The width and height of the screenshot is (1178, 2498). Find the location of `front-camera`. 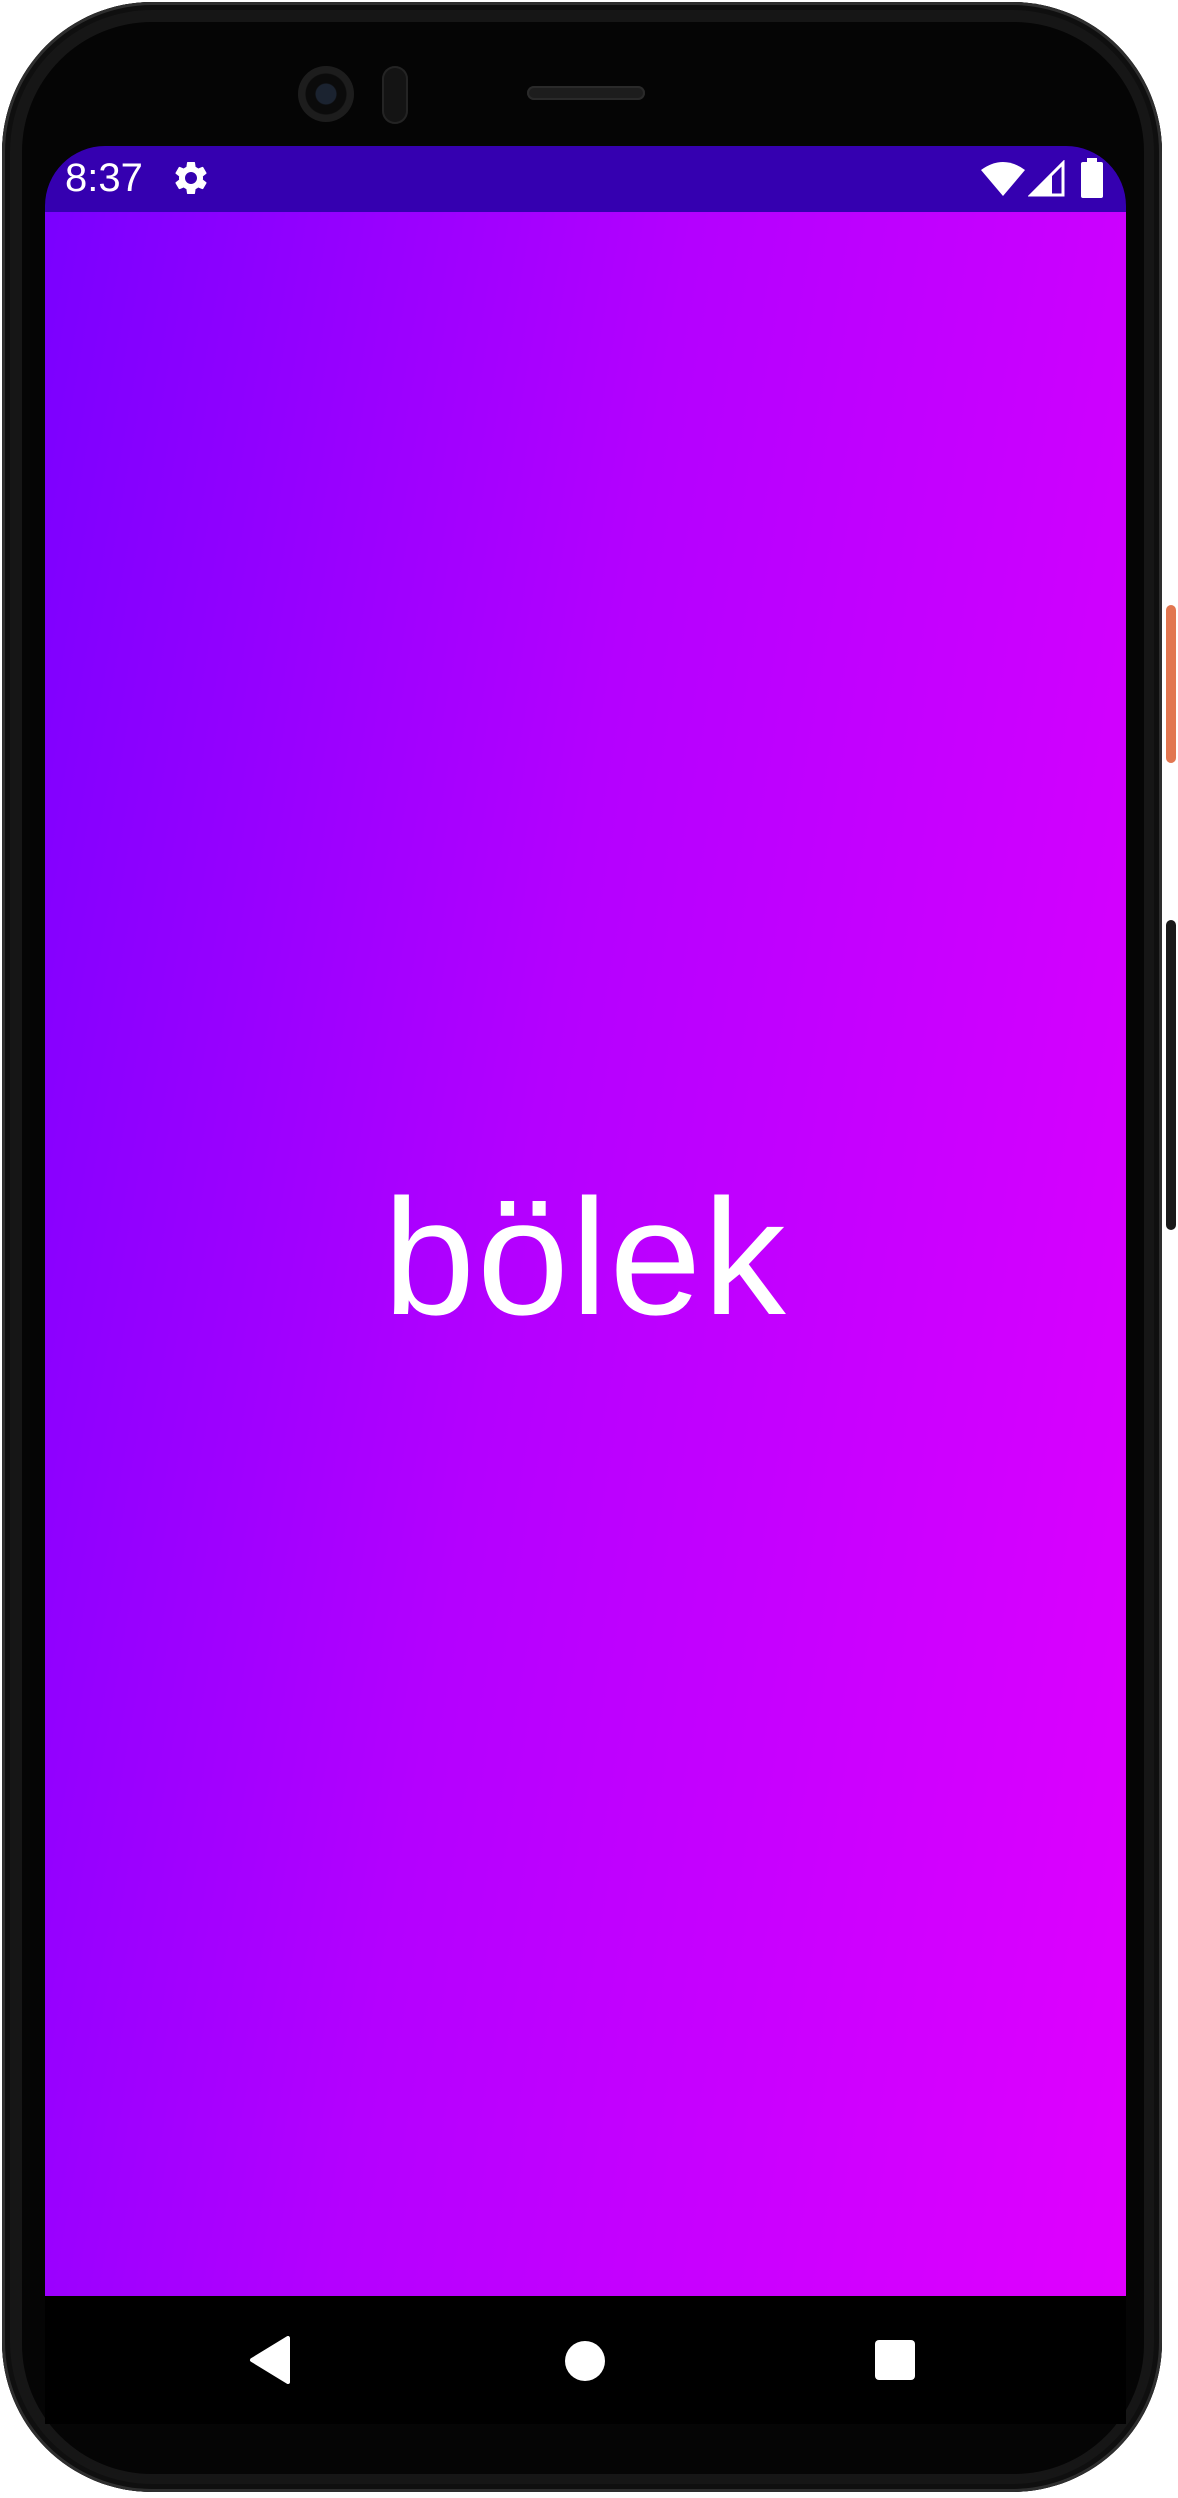

front-camera is located at coordinates (326, 94).